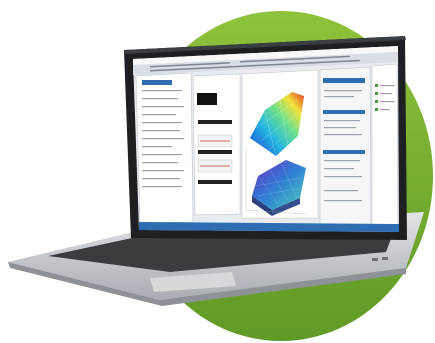  What do you see at coordinates (208, 100) in the screenshot?
I see `app-banner: D60` at bounding box center [208, 100].